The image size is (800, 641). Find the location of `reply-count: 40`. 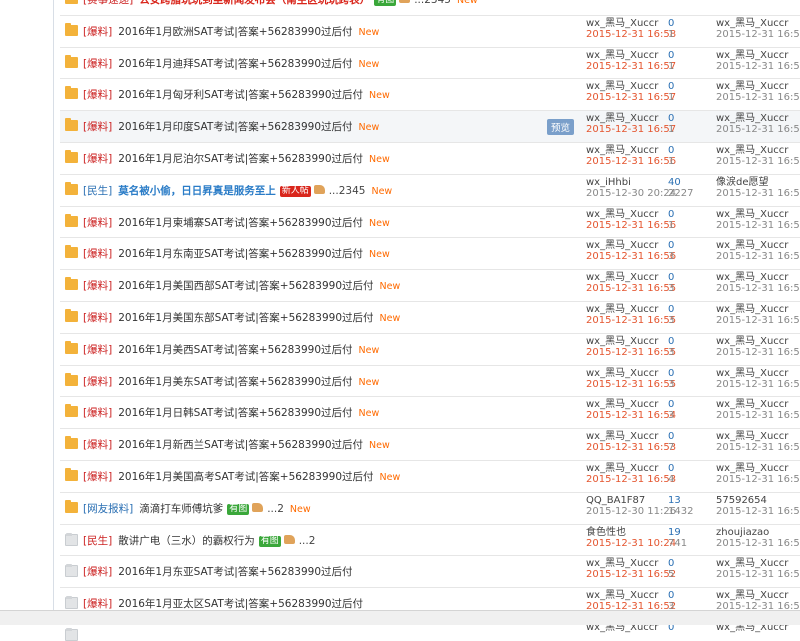

reply-count: 40 is located at coordinates (680, 182).